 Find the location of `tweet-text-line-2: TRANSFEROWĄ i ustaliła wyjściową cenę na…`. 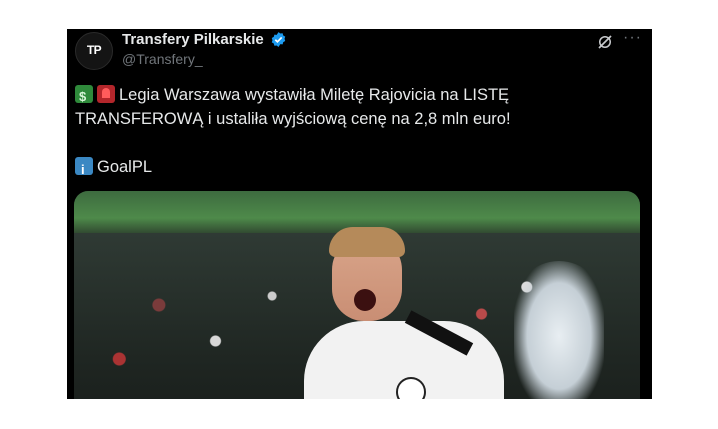

tweet-text-line-2: TRANSFEROWĄ i ustaliła wyjściową cenę na… is located at coordinates (293, 119).